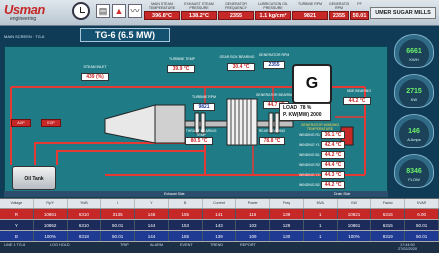 Image resolution: width=439 pixels, height=253 pixels. Describe the element at coordinates (312, 84) in the screenshot. I see `generator-symbol: G` at that location.